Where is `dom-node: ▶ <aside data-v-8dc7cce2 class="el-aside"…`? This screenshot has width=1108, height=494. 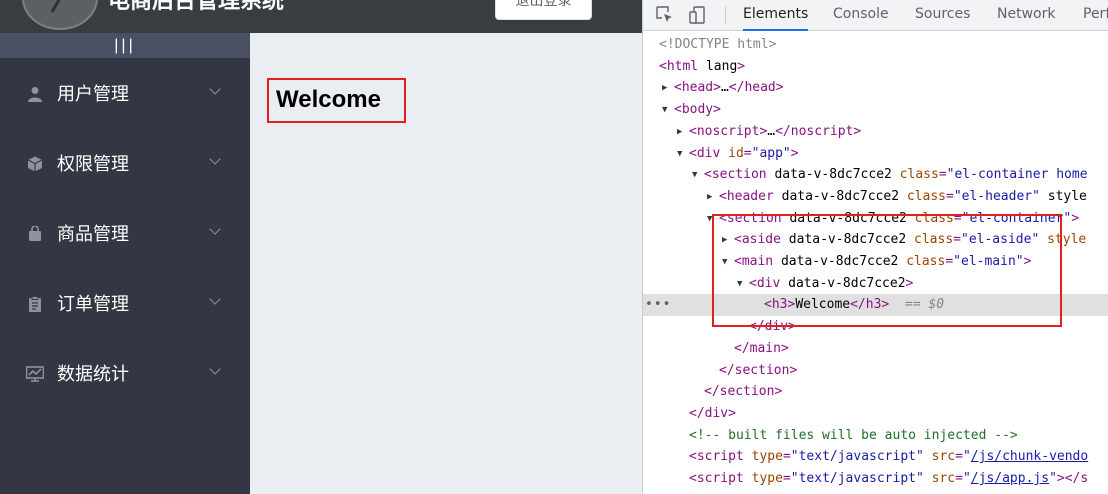
dom-node: ▶ <aside data-v-8dc7cce2 class="el-aside"… is located at coordinates (875, 240).